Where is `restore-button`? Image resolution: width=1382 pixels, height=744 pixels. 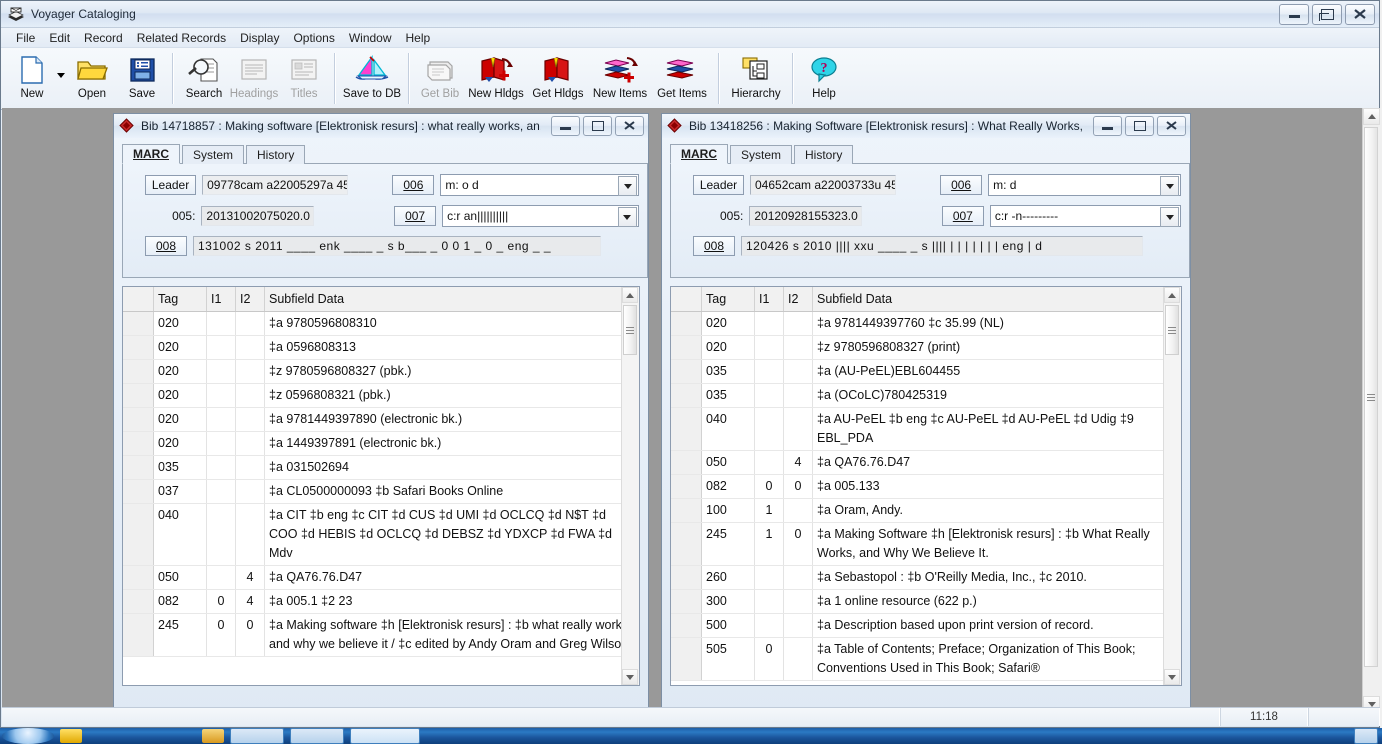
restore-button is located at coordinates (1327, 14).